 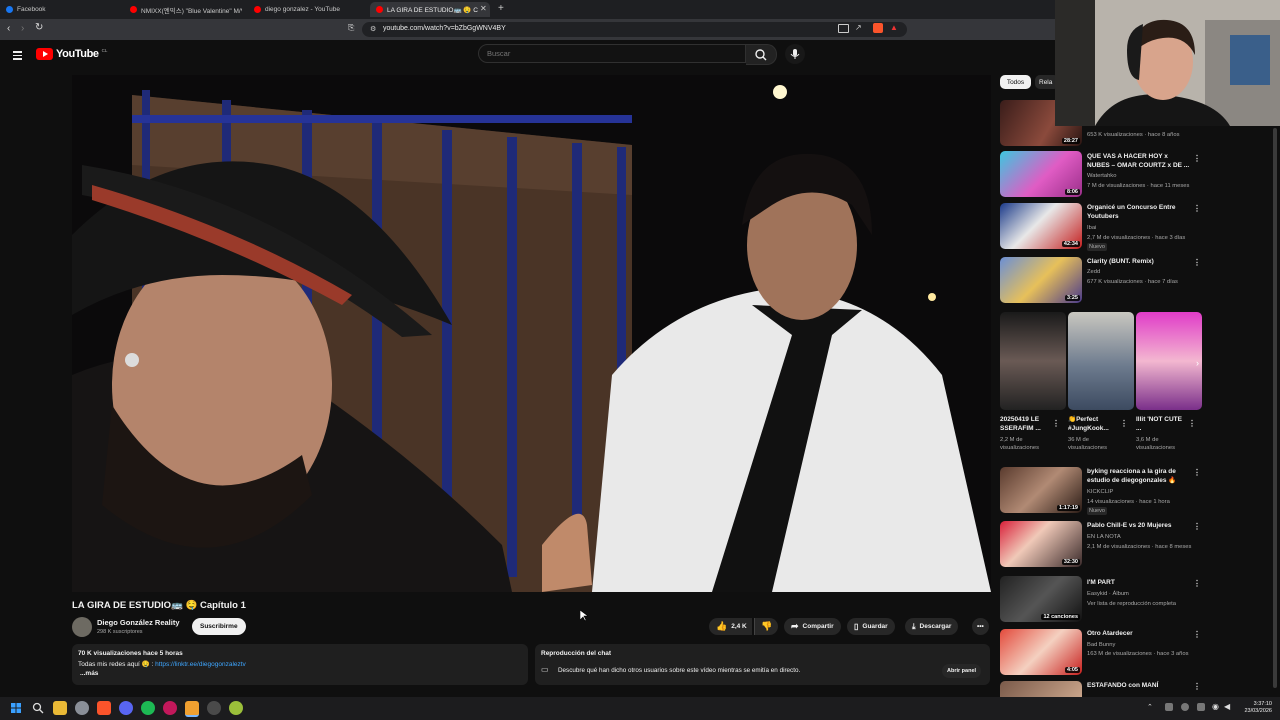 What do you see at coordinates (71, 54) in the screenshot?
I see `youtube-logo: YouTube CL` at bounding box center [71, 54].